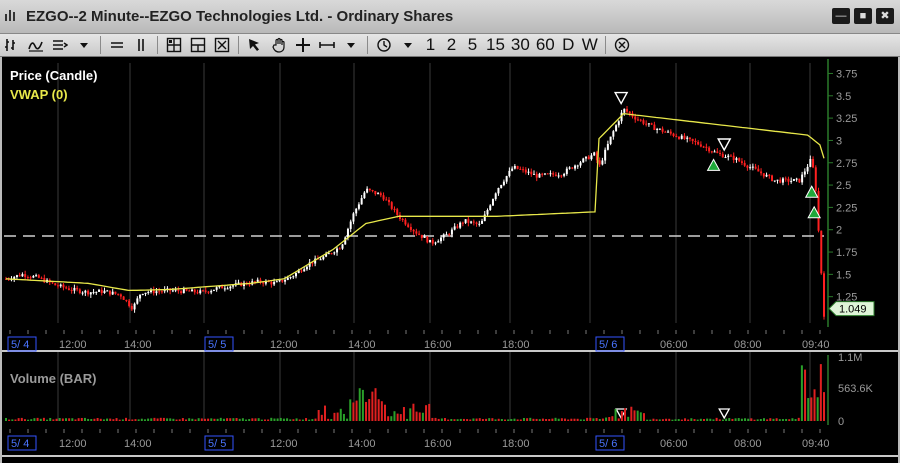 The height and width of the screenshot is (463, 900). What do you see at coordinates (545, 45) in the screenshot?
I see `timeframe-60-button: 60` at bounding box center [545, 45].